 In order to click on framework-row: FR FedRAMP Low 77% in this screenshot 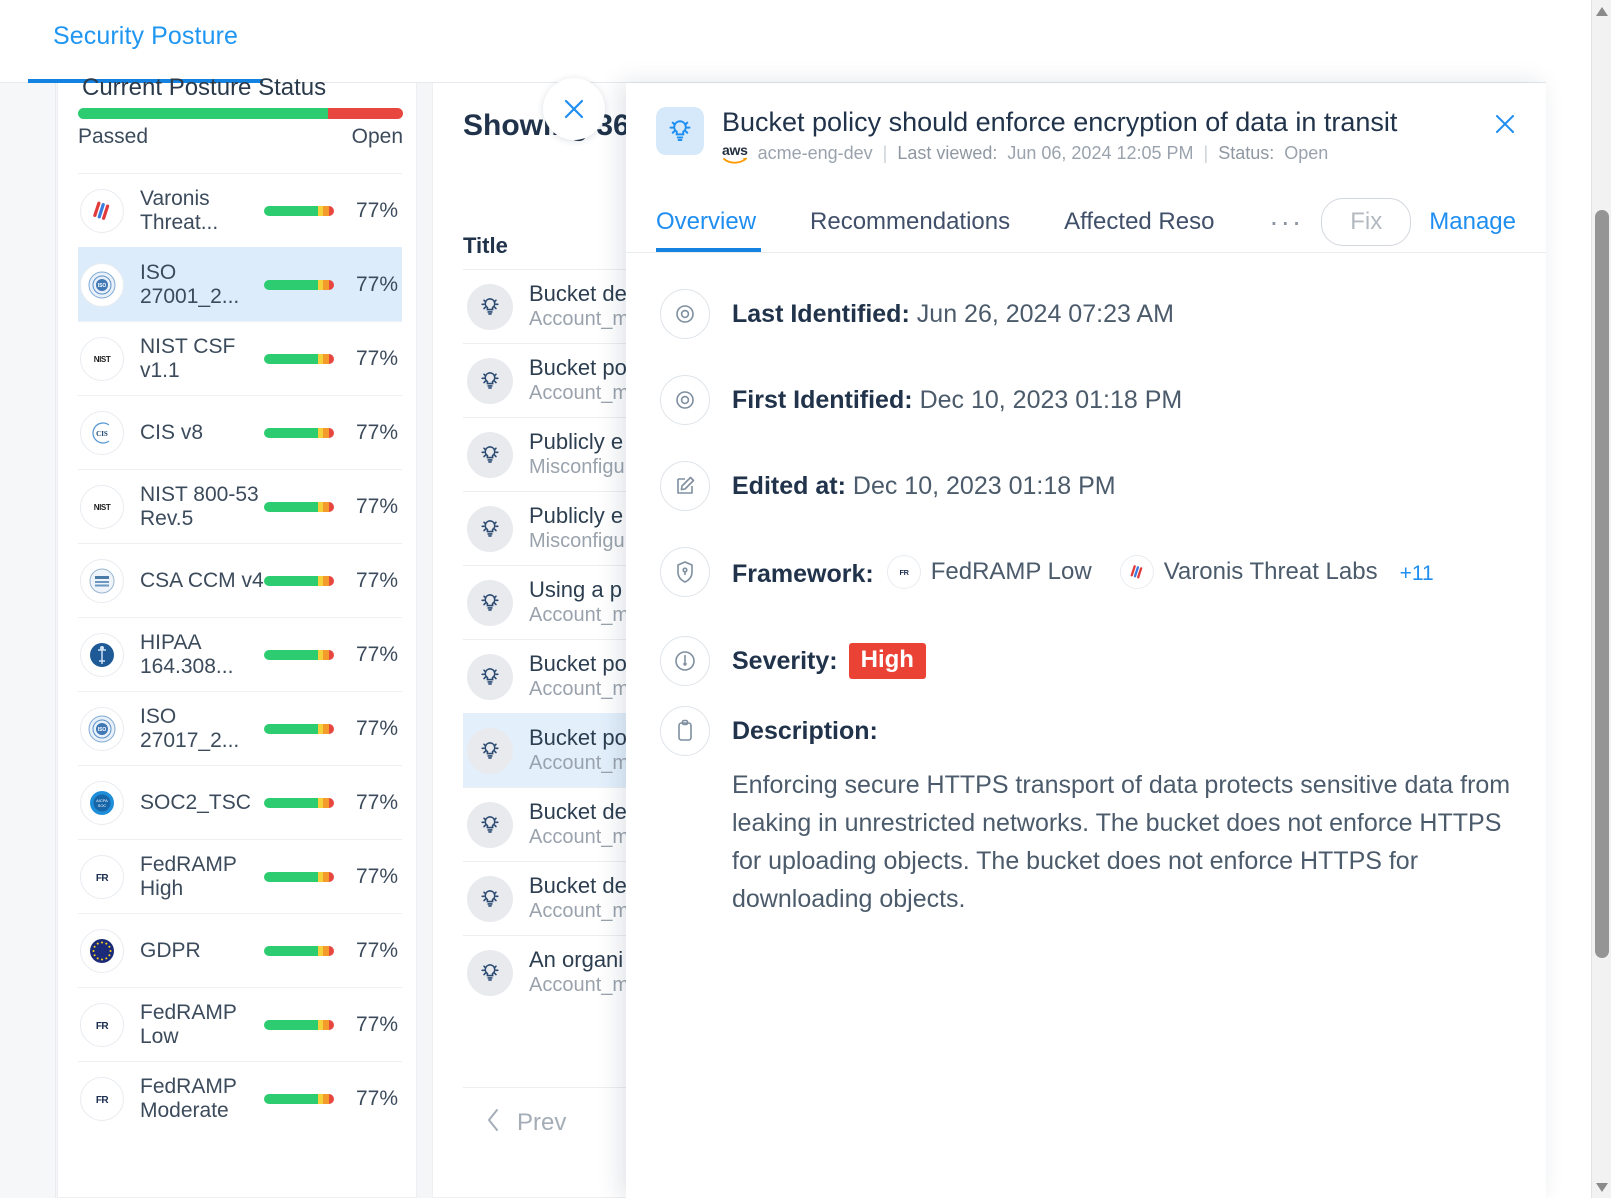, I will do `click(240, 1024)`.